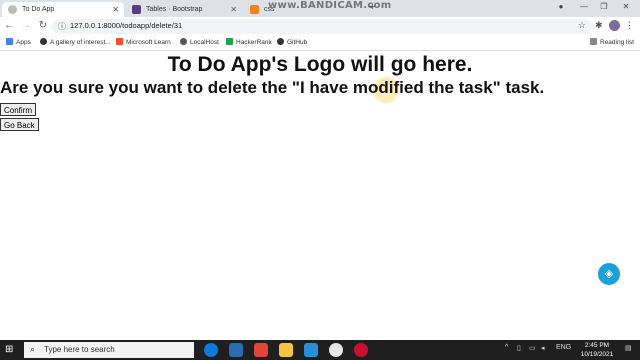  What do you see at coordinates (18, 109) in the screenshot?
I see `confirm-button: Confirm` at bounding box center [18, 109].